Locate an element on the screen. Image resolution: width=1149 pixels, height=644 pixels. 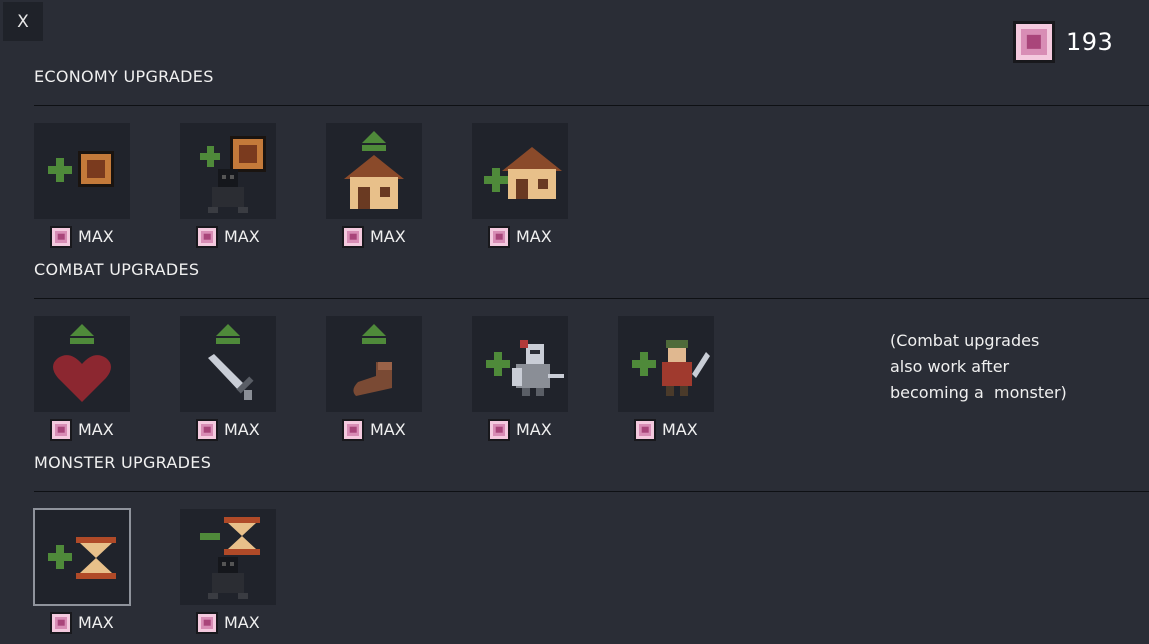
note-line: (Combat upgrades is located at coordinates (965, 340).